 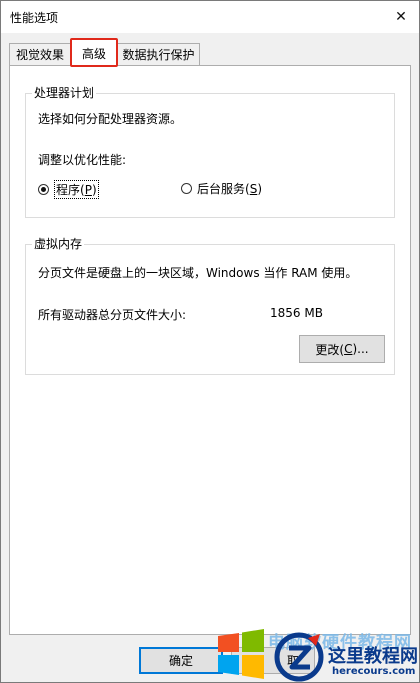 I want to click on adjust-for-label: 调整以优化性能:, so click(x=82, y=160).